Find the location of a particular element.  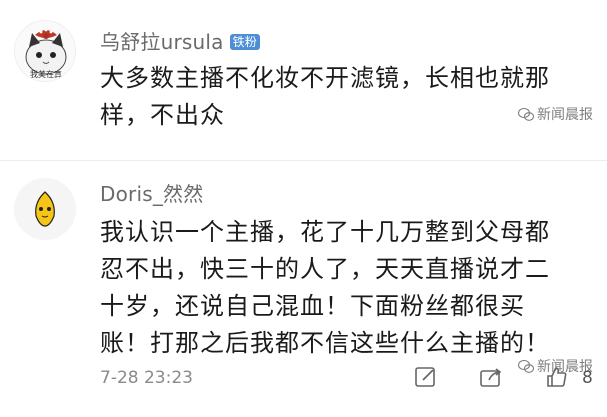

edit-icon is located at coordinates (425, 377).